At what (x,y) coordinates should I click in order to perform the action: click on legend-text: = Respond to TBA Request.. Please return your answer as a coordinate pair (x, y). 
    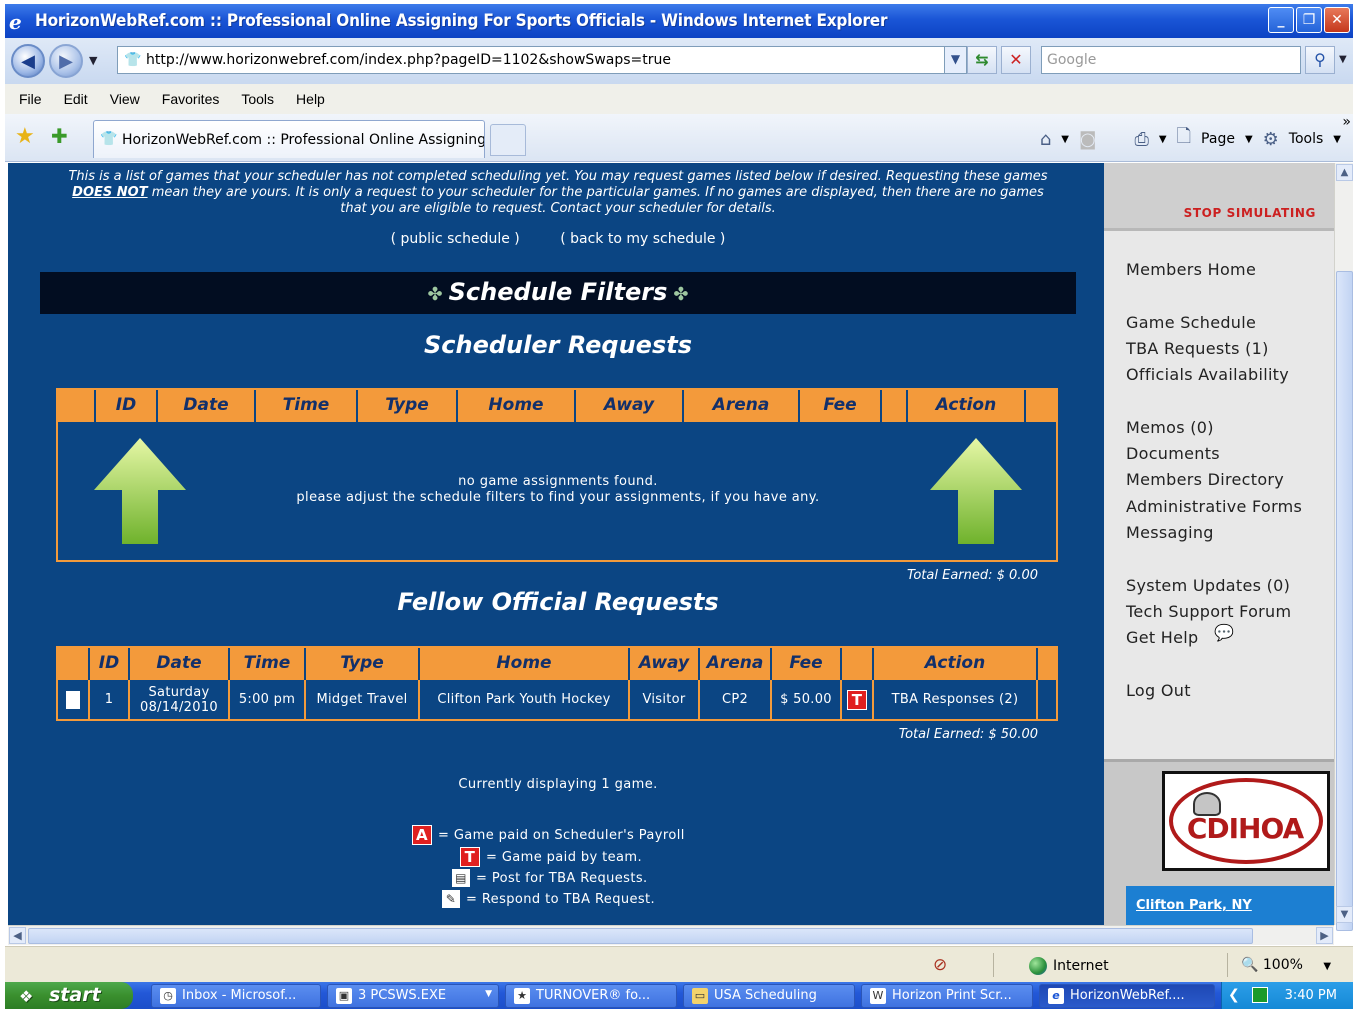
    Looking at the image, I should click on (561, 899).